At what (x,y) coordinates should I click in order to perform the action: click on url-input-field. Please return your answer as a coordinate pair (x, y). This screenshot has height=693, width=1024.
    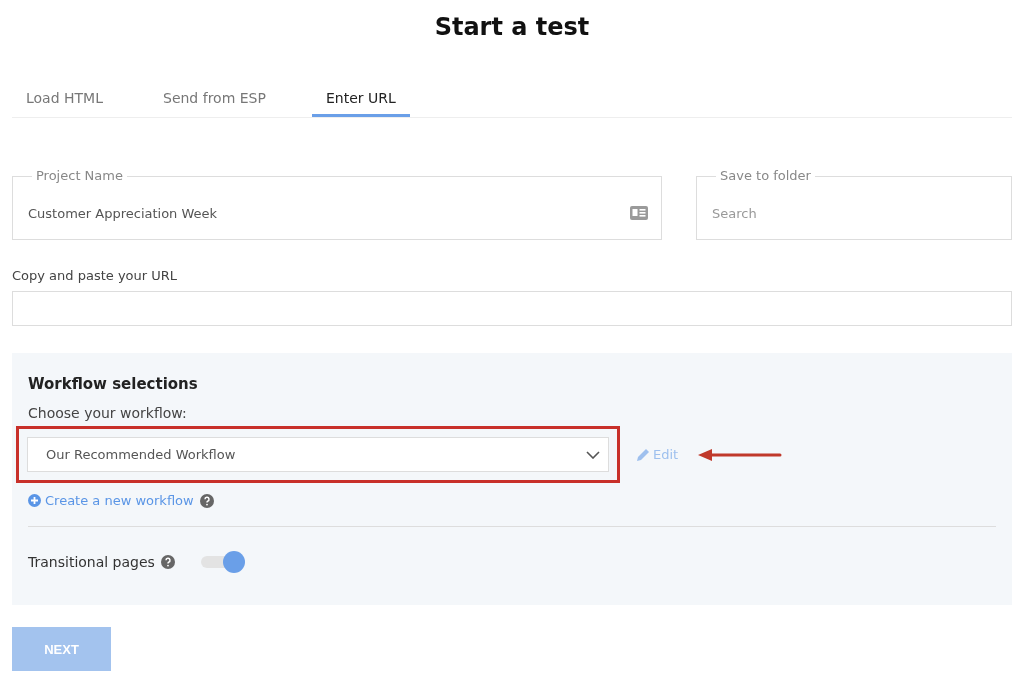
    Looking at the image, I should click on (512, 308).